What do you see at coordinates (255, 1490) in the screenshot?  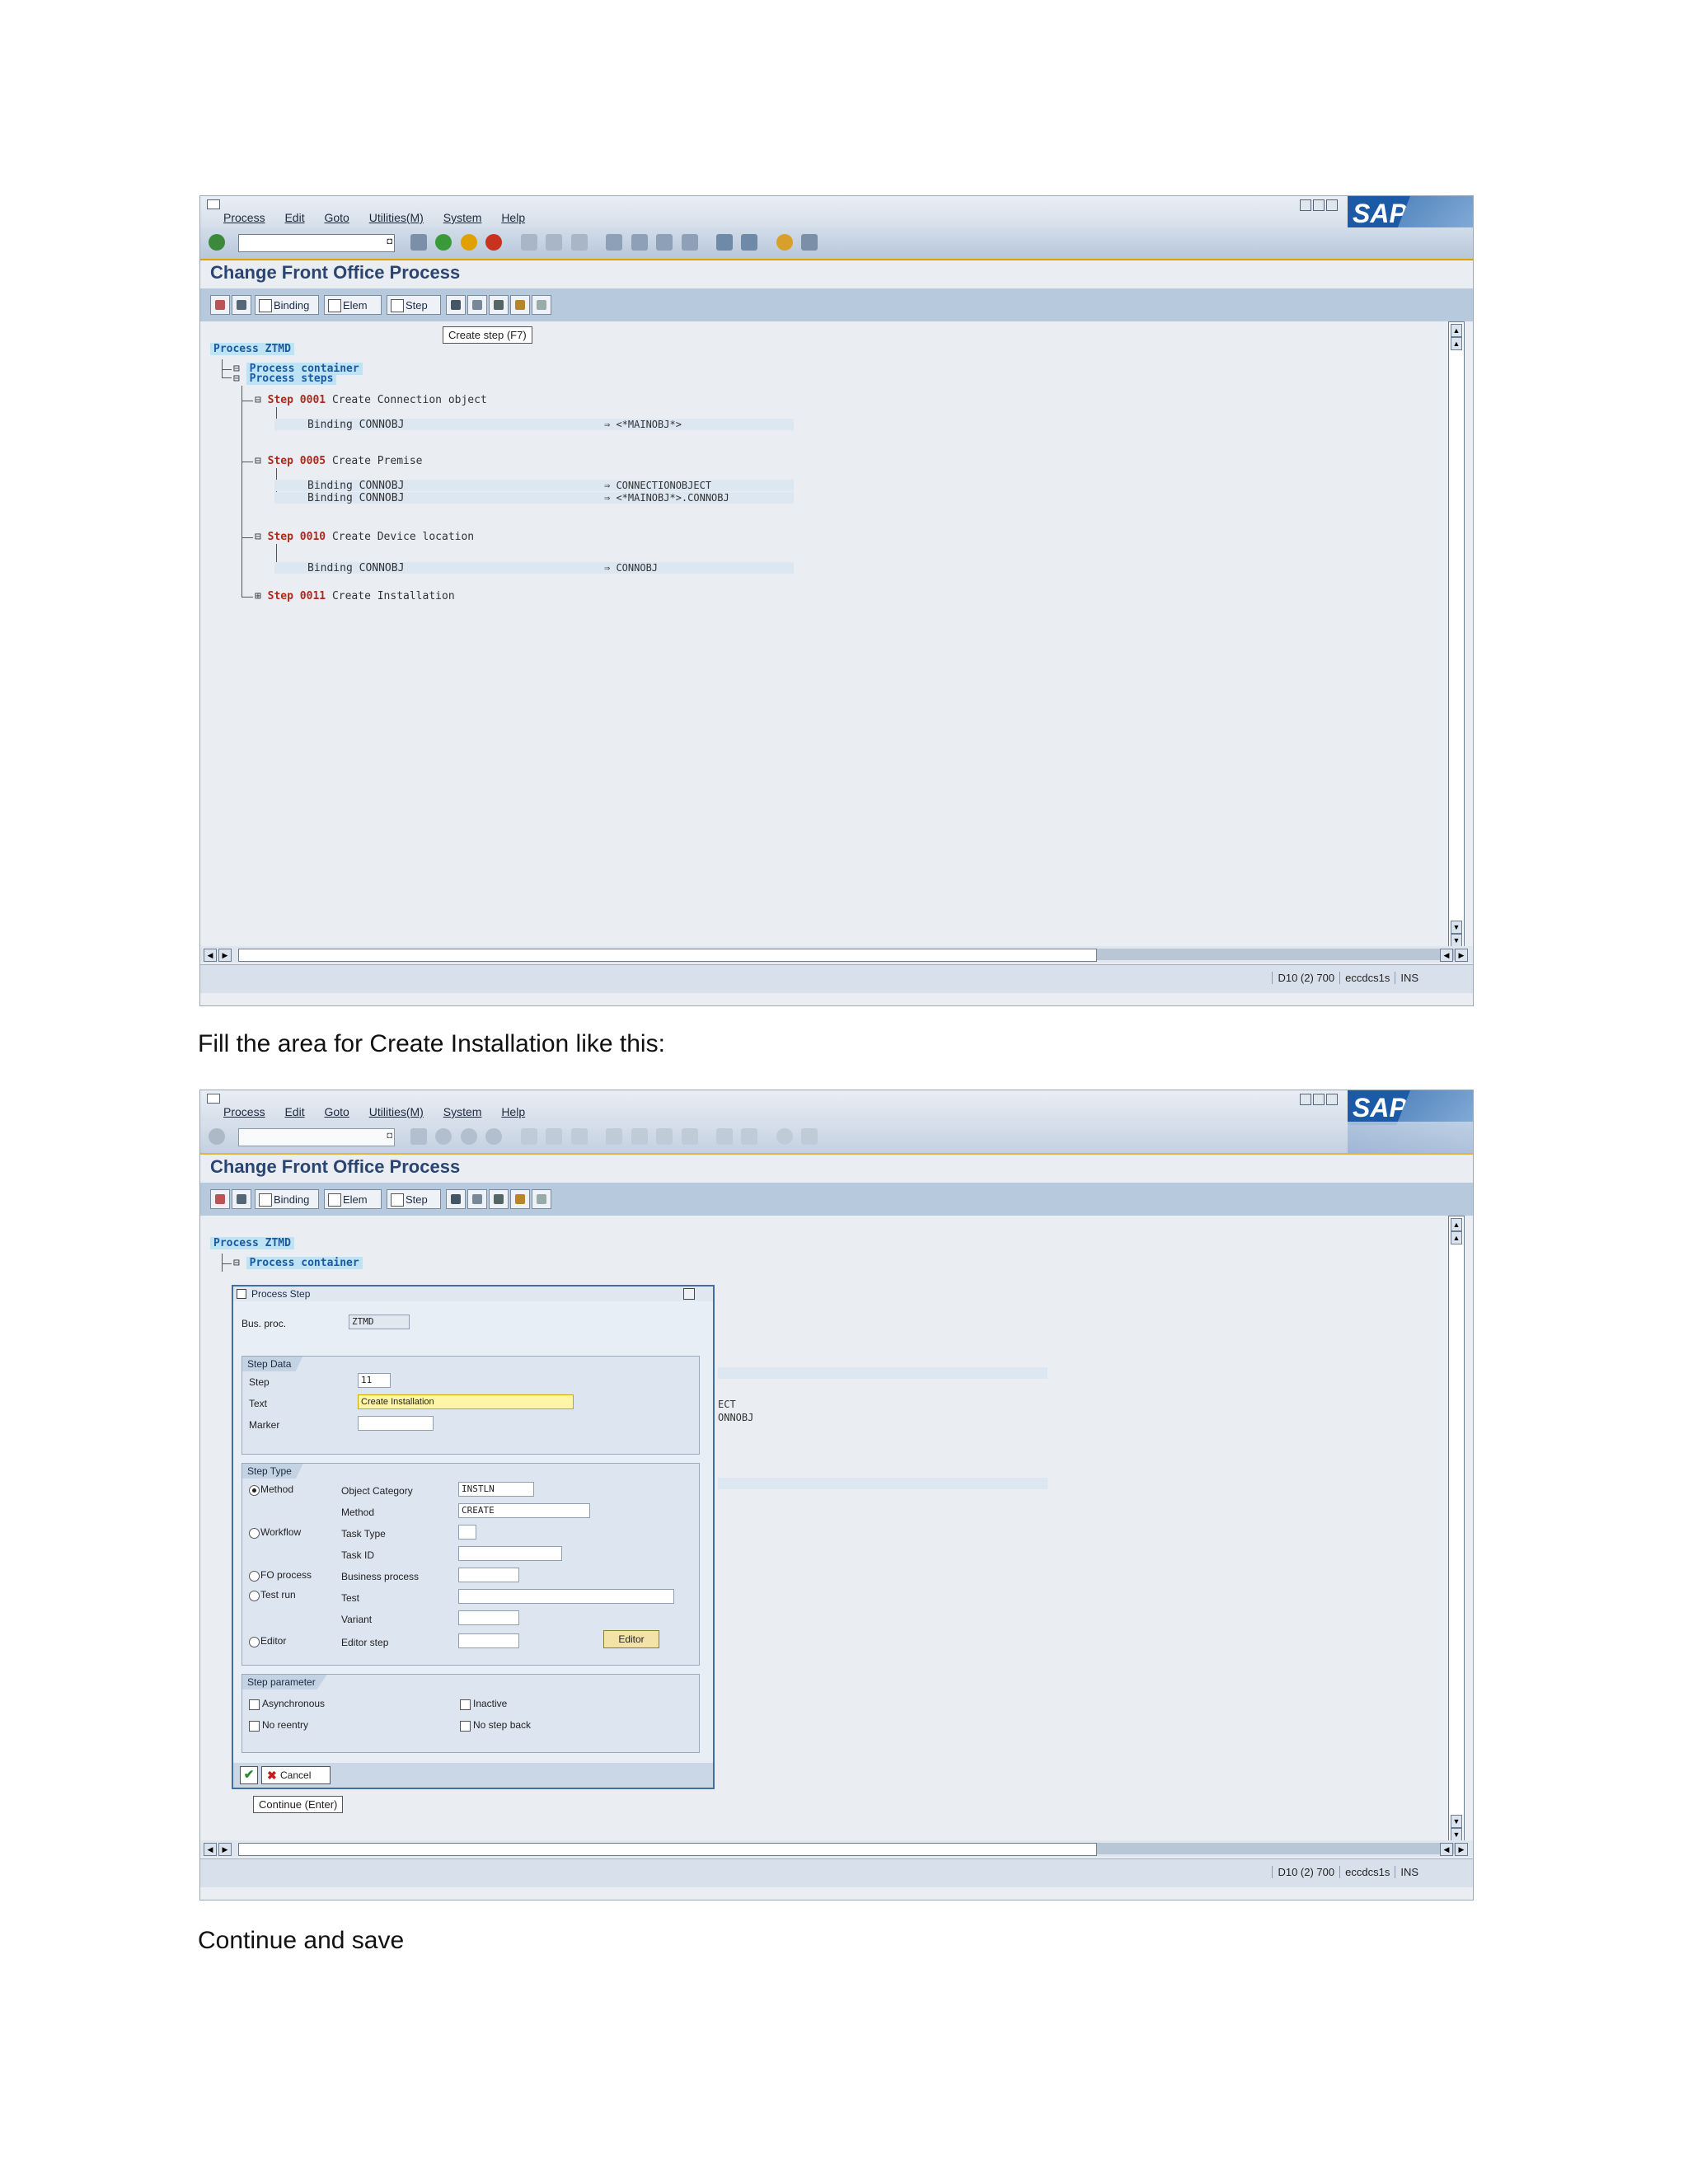 I see `method-radio` at bounding box center [255, 1490].